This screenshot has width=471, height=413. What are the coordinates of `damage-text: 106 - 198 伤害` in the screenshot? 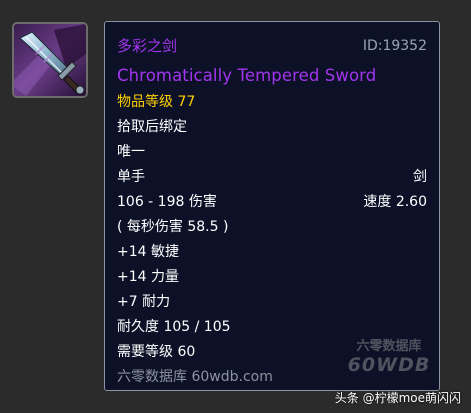 It's located at (167, 202).